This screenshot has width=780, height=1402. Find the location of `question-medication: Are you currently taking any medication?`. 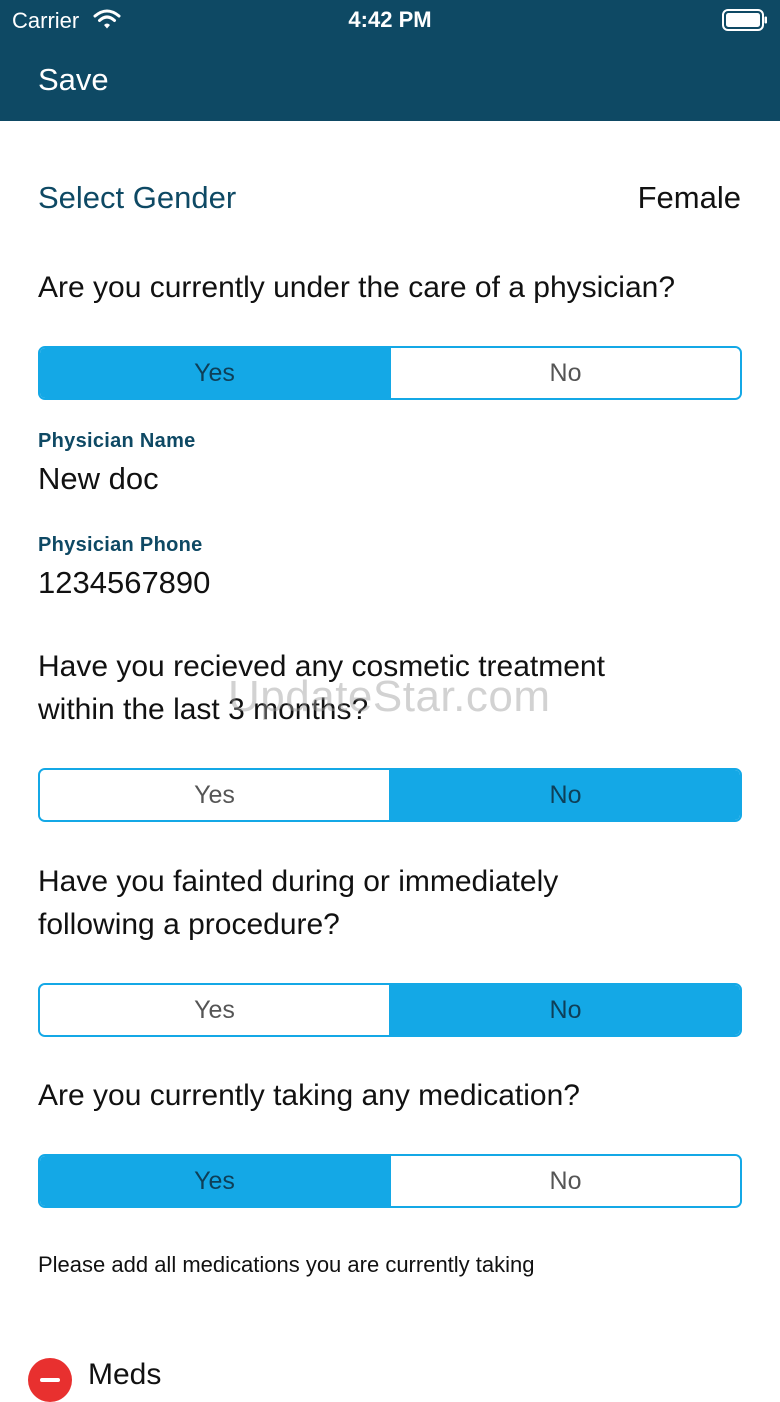

question-medication: Are you currently taking any medication? is located at coordinates (309, 1095).